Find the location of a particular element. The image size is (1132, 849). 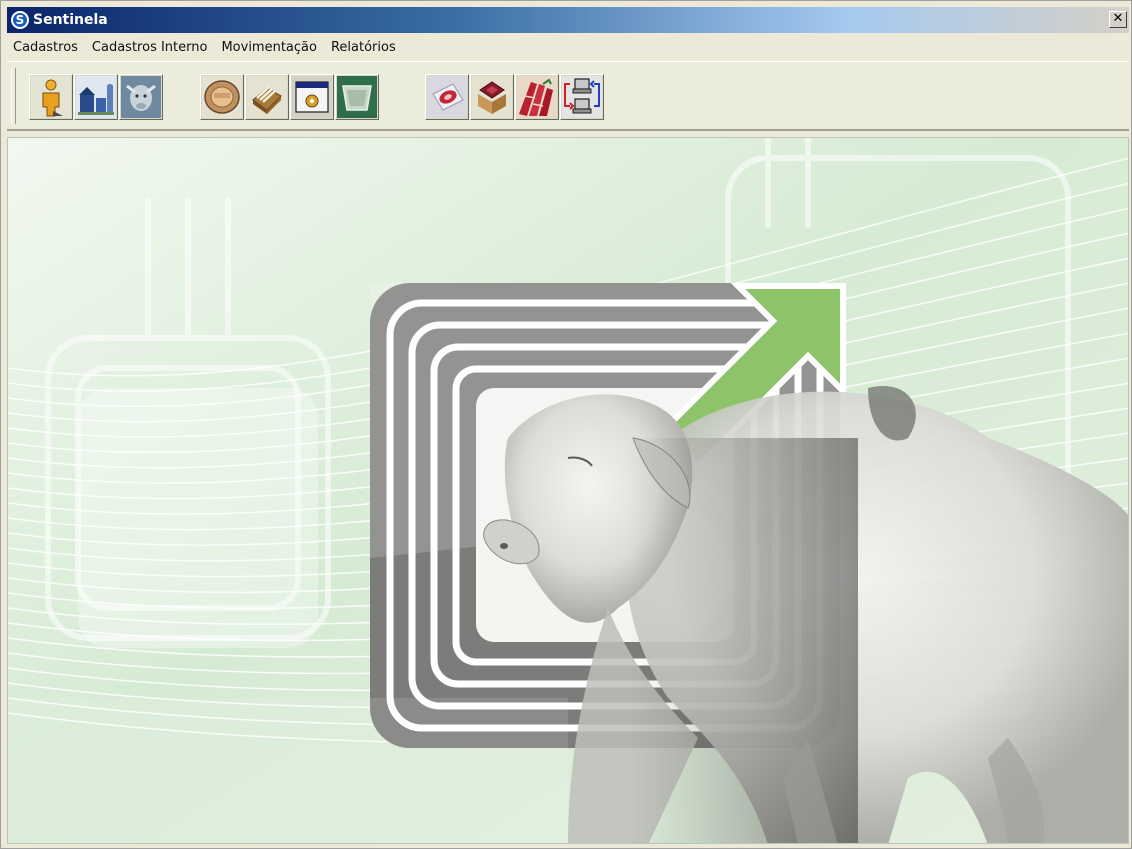

menu-cadastros: Cadastros is located at coordinates (46, 47).